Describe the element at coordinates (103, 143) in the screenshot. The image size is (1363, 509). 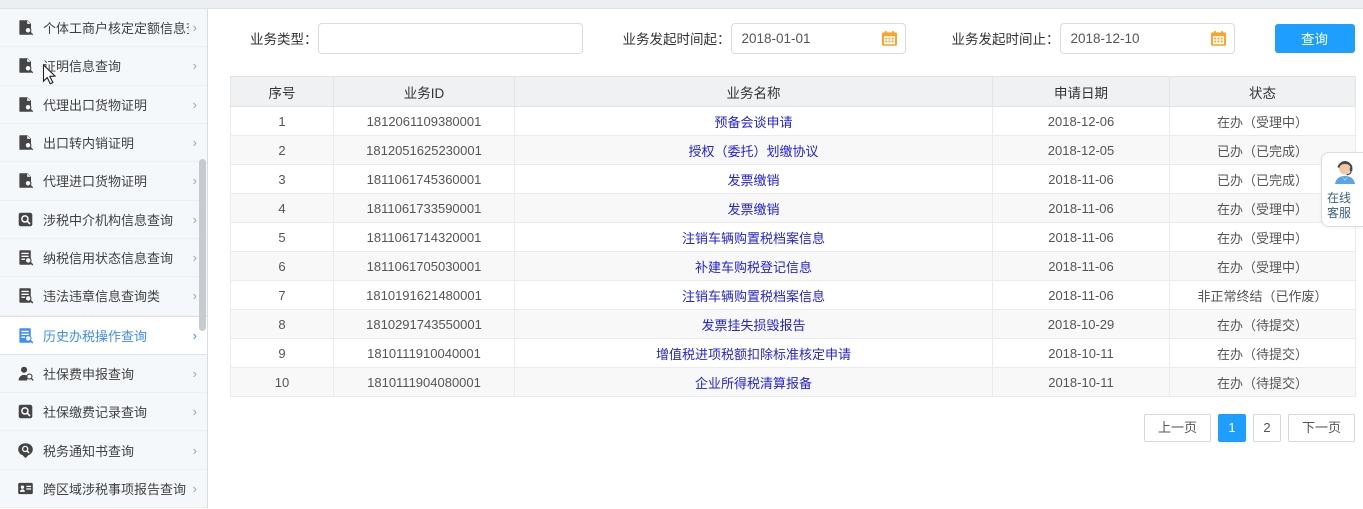
I see `sidebar-item-4: 出口转内销证明 ›` at that location.